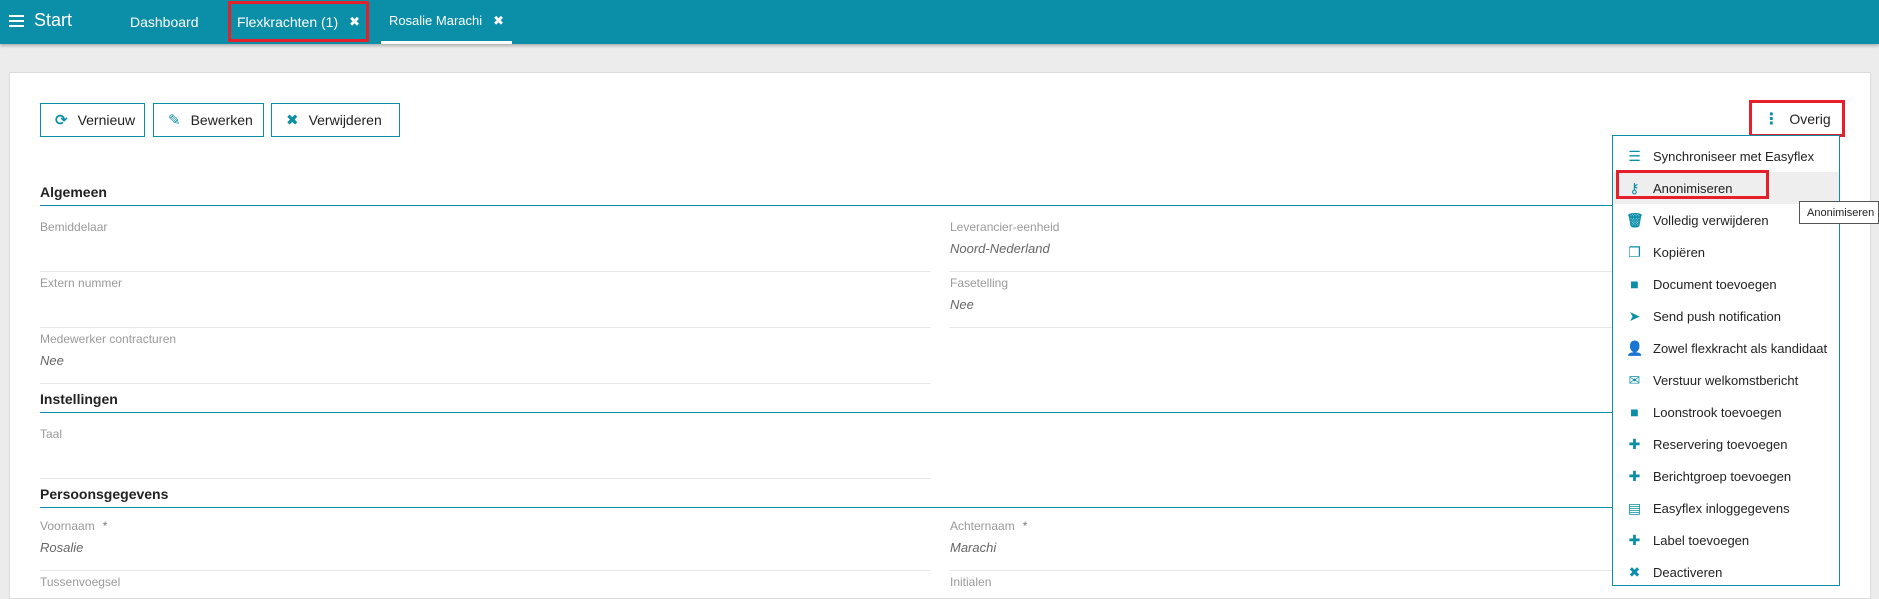 The height and width of the screenshot is (599, 1879). I want to click on menu-item-label: Synchroniseer met Easyflex, so click(1734, 156).